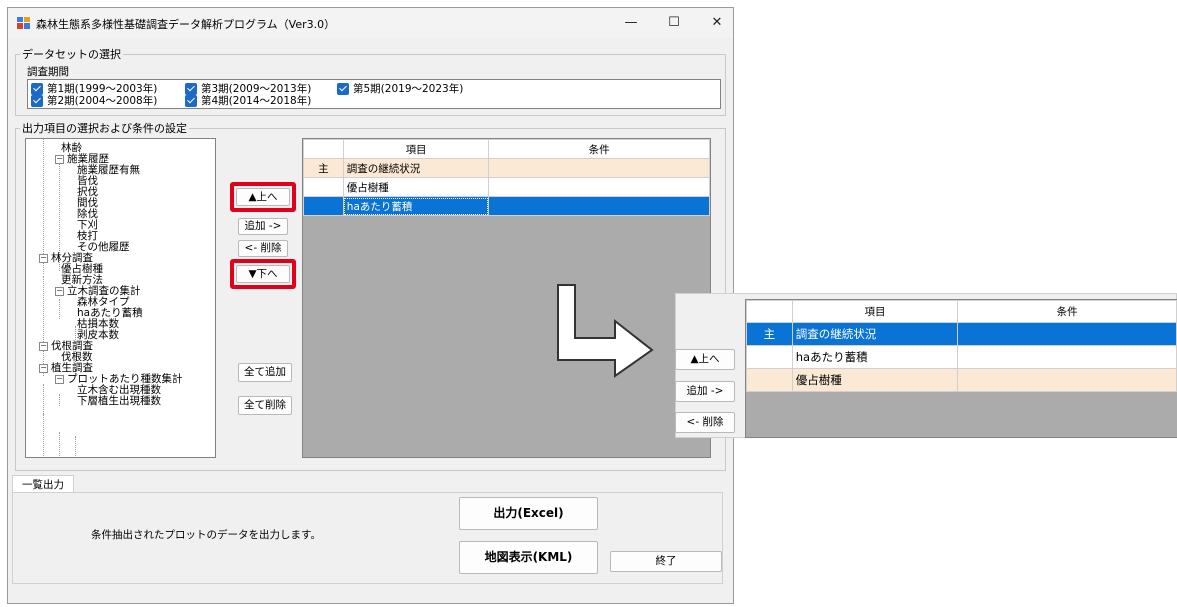 This screenshot has width=1177, height=607. Describe the element at coordinates (263, 274) in the screenshot. I see `move-down-button: ▼下へ` at that location.